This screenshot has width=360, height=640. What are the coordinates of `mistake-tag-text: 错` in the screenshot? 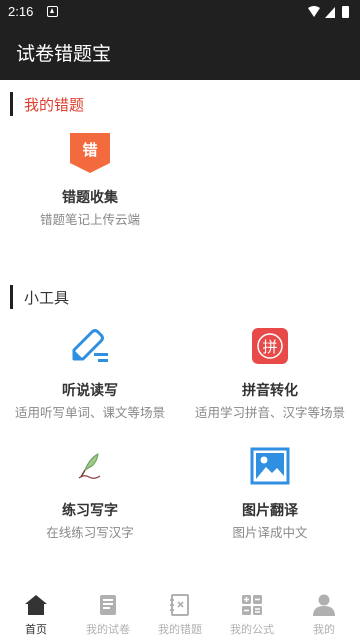 It's located at (89, 150).